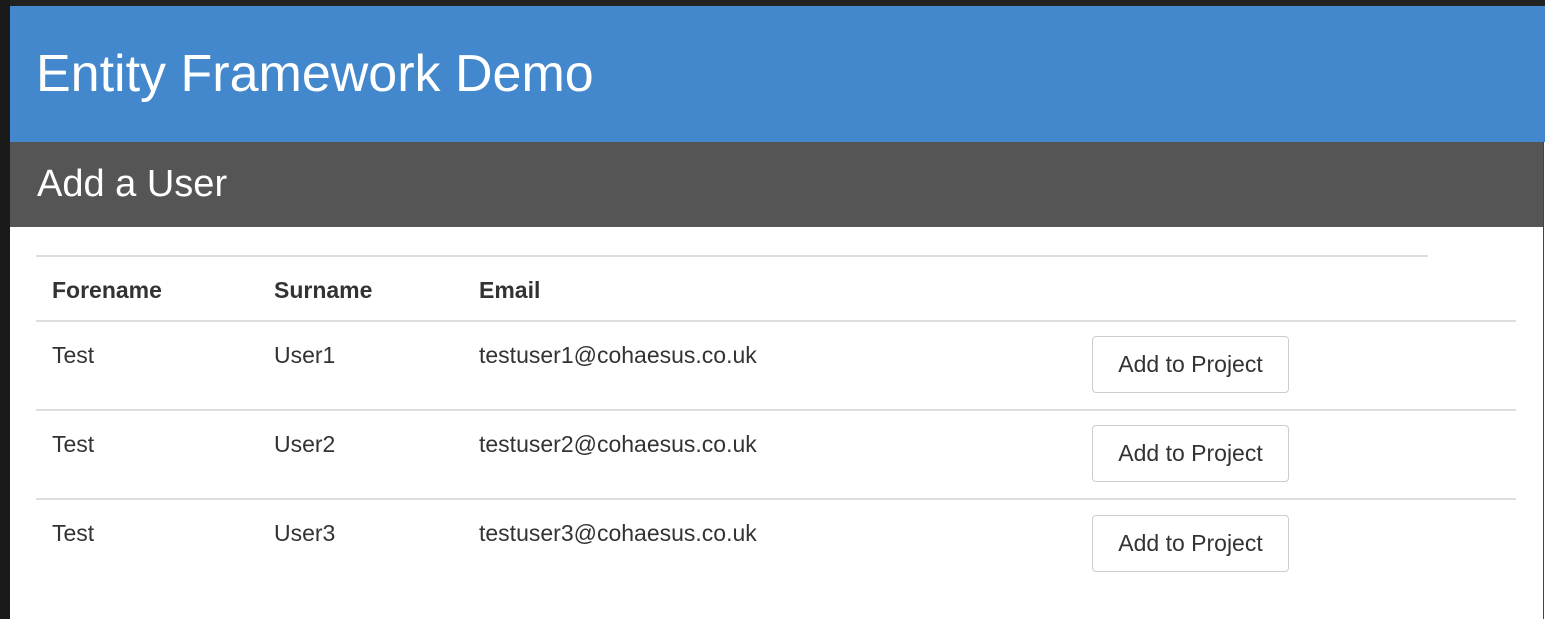  Describe the element at coordinates (107, 290) in the screenshot. I see `column-header-forename: Forename` at that location.